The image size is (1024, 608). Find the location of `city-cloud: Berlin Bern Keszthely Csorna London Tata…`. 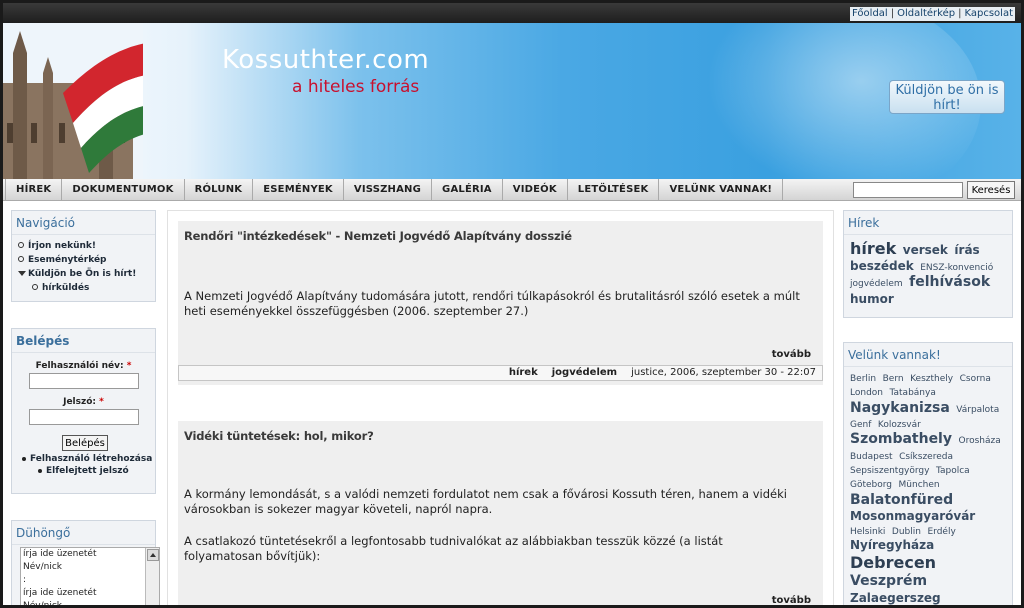

city-cloud: Berlin Bern Keszthely Csorna London Tata… is located at coordinates (928, 486).